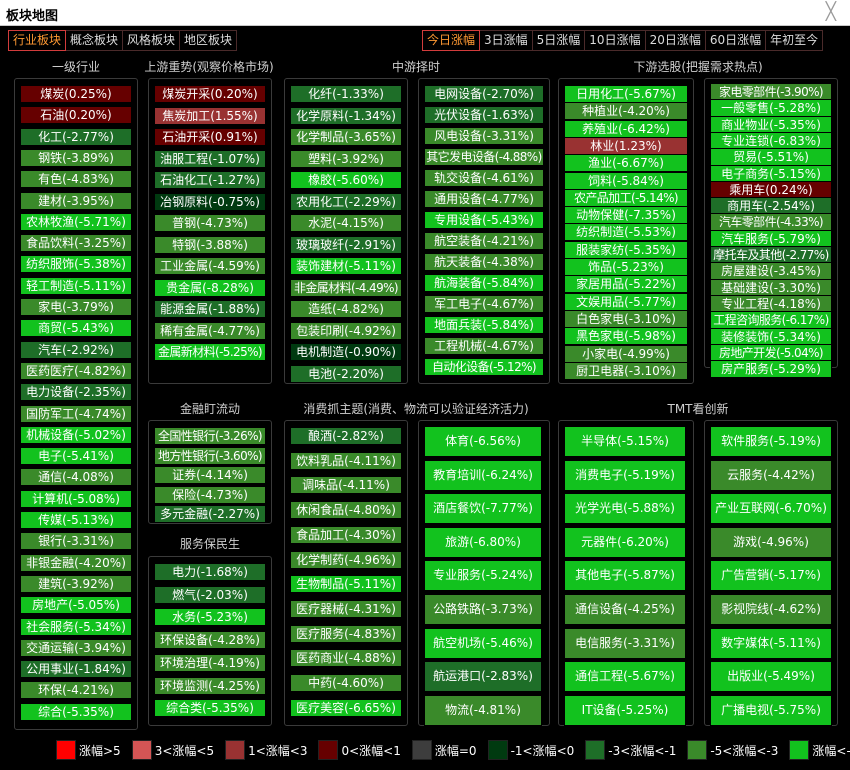  I want to click on sector-cell-shangyou-0: 煤炭开采(0.20%), so click(210, 94).